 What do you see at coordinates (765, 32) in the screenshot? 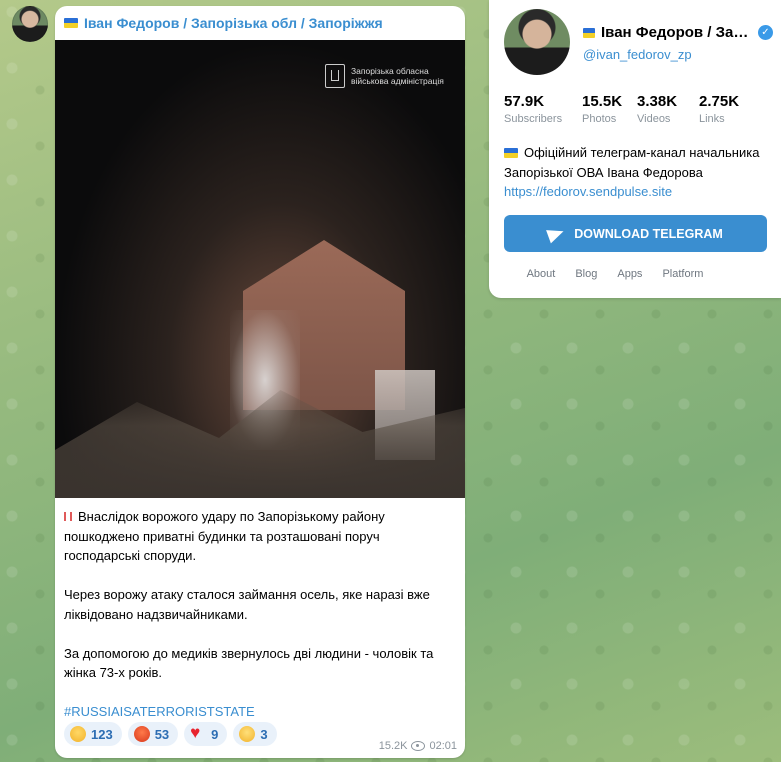
I see `verified-icon: ✓` at bounding box center [765, 32].